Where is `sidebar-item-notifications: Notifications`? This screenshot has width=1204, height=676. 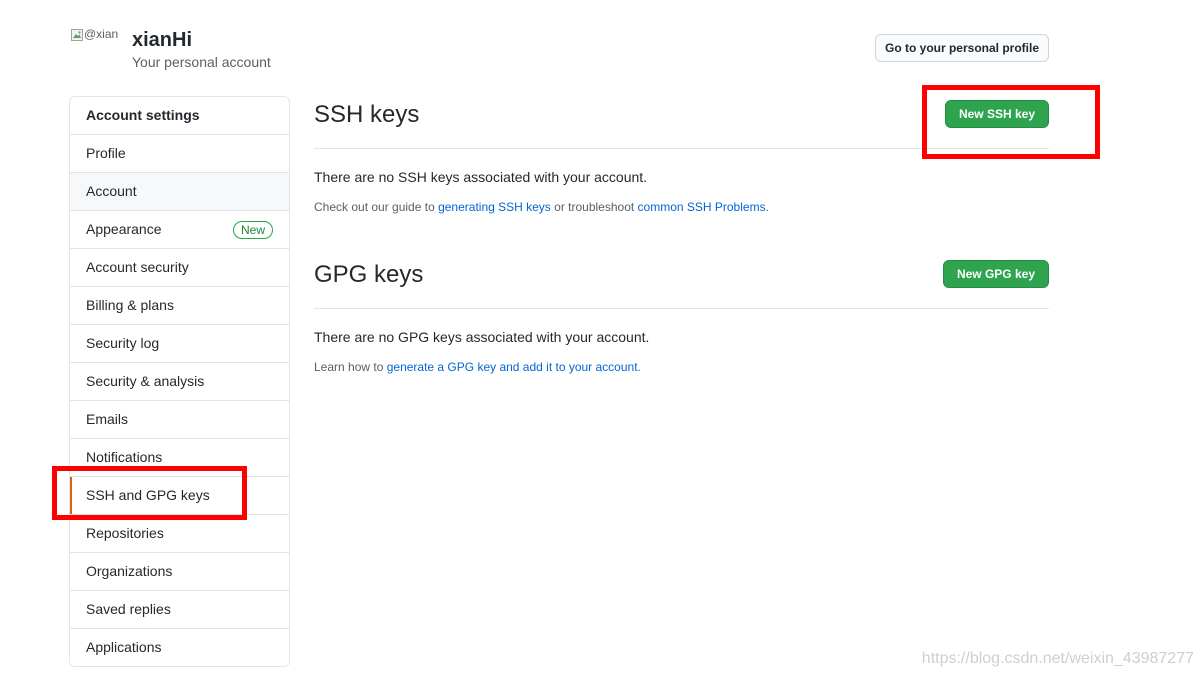 sidebar-item-notifications: Notifications is located at coordinates (179, 458).